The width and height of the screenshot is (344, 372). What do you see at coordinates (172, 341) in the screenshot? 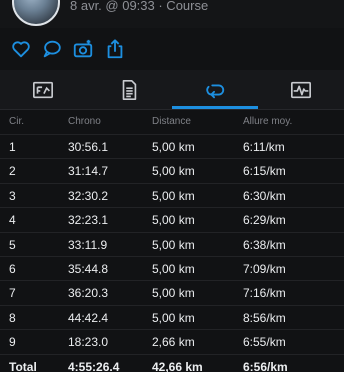
I see `table-row: 9 18:23.0 2,66 km 6:55/km` at bounding box center [172, 341].